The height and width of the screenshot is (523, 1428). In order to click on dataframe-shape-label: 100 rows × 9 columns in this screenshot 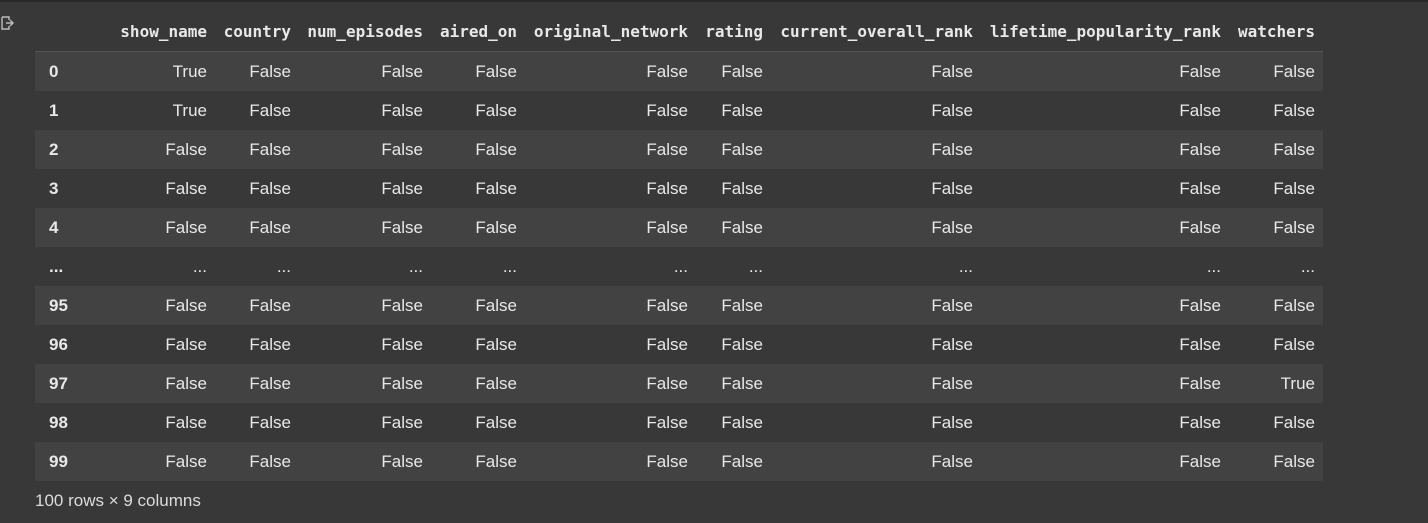, I will do `click(118, 500)`.